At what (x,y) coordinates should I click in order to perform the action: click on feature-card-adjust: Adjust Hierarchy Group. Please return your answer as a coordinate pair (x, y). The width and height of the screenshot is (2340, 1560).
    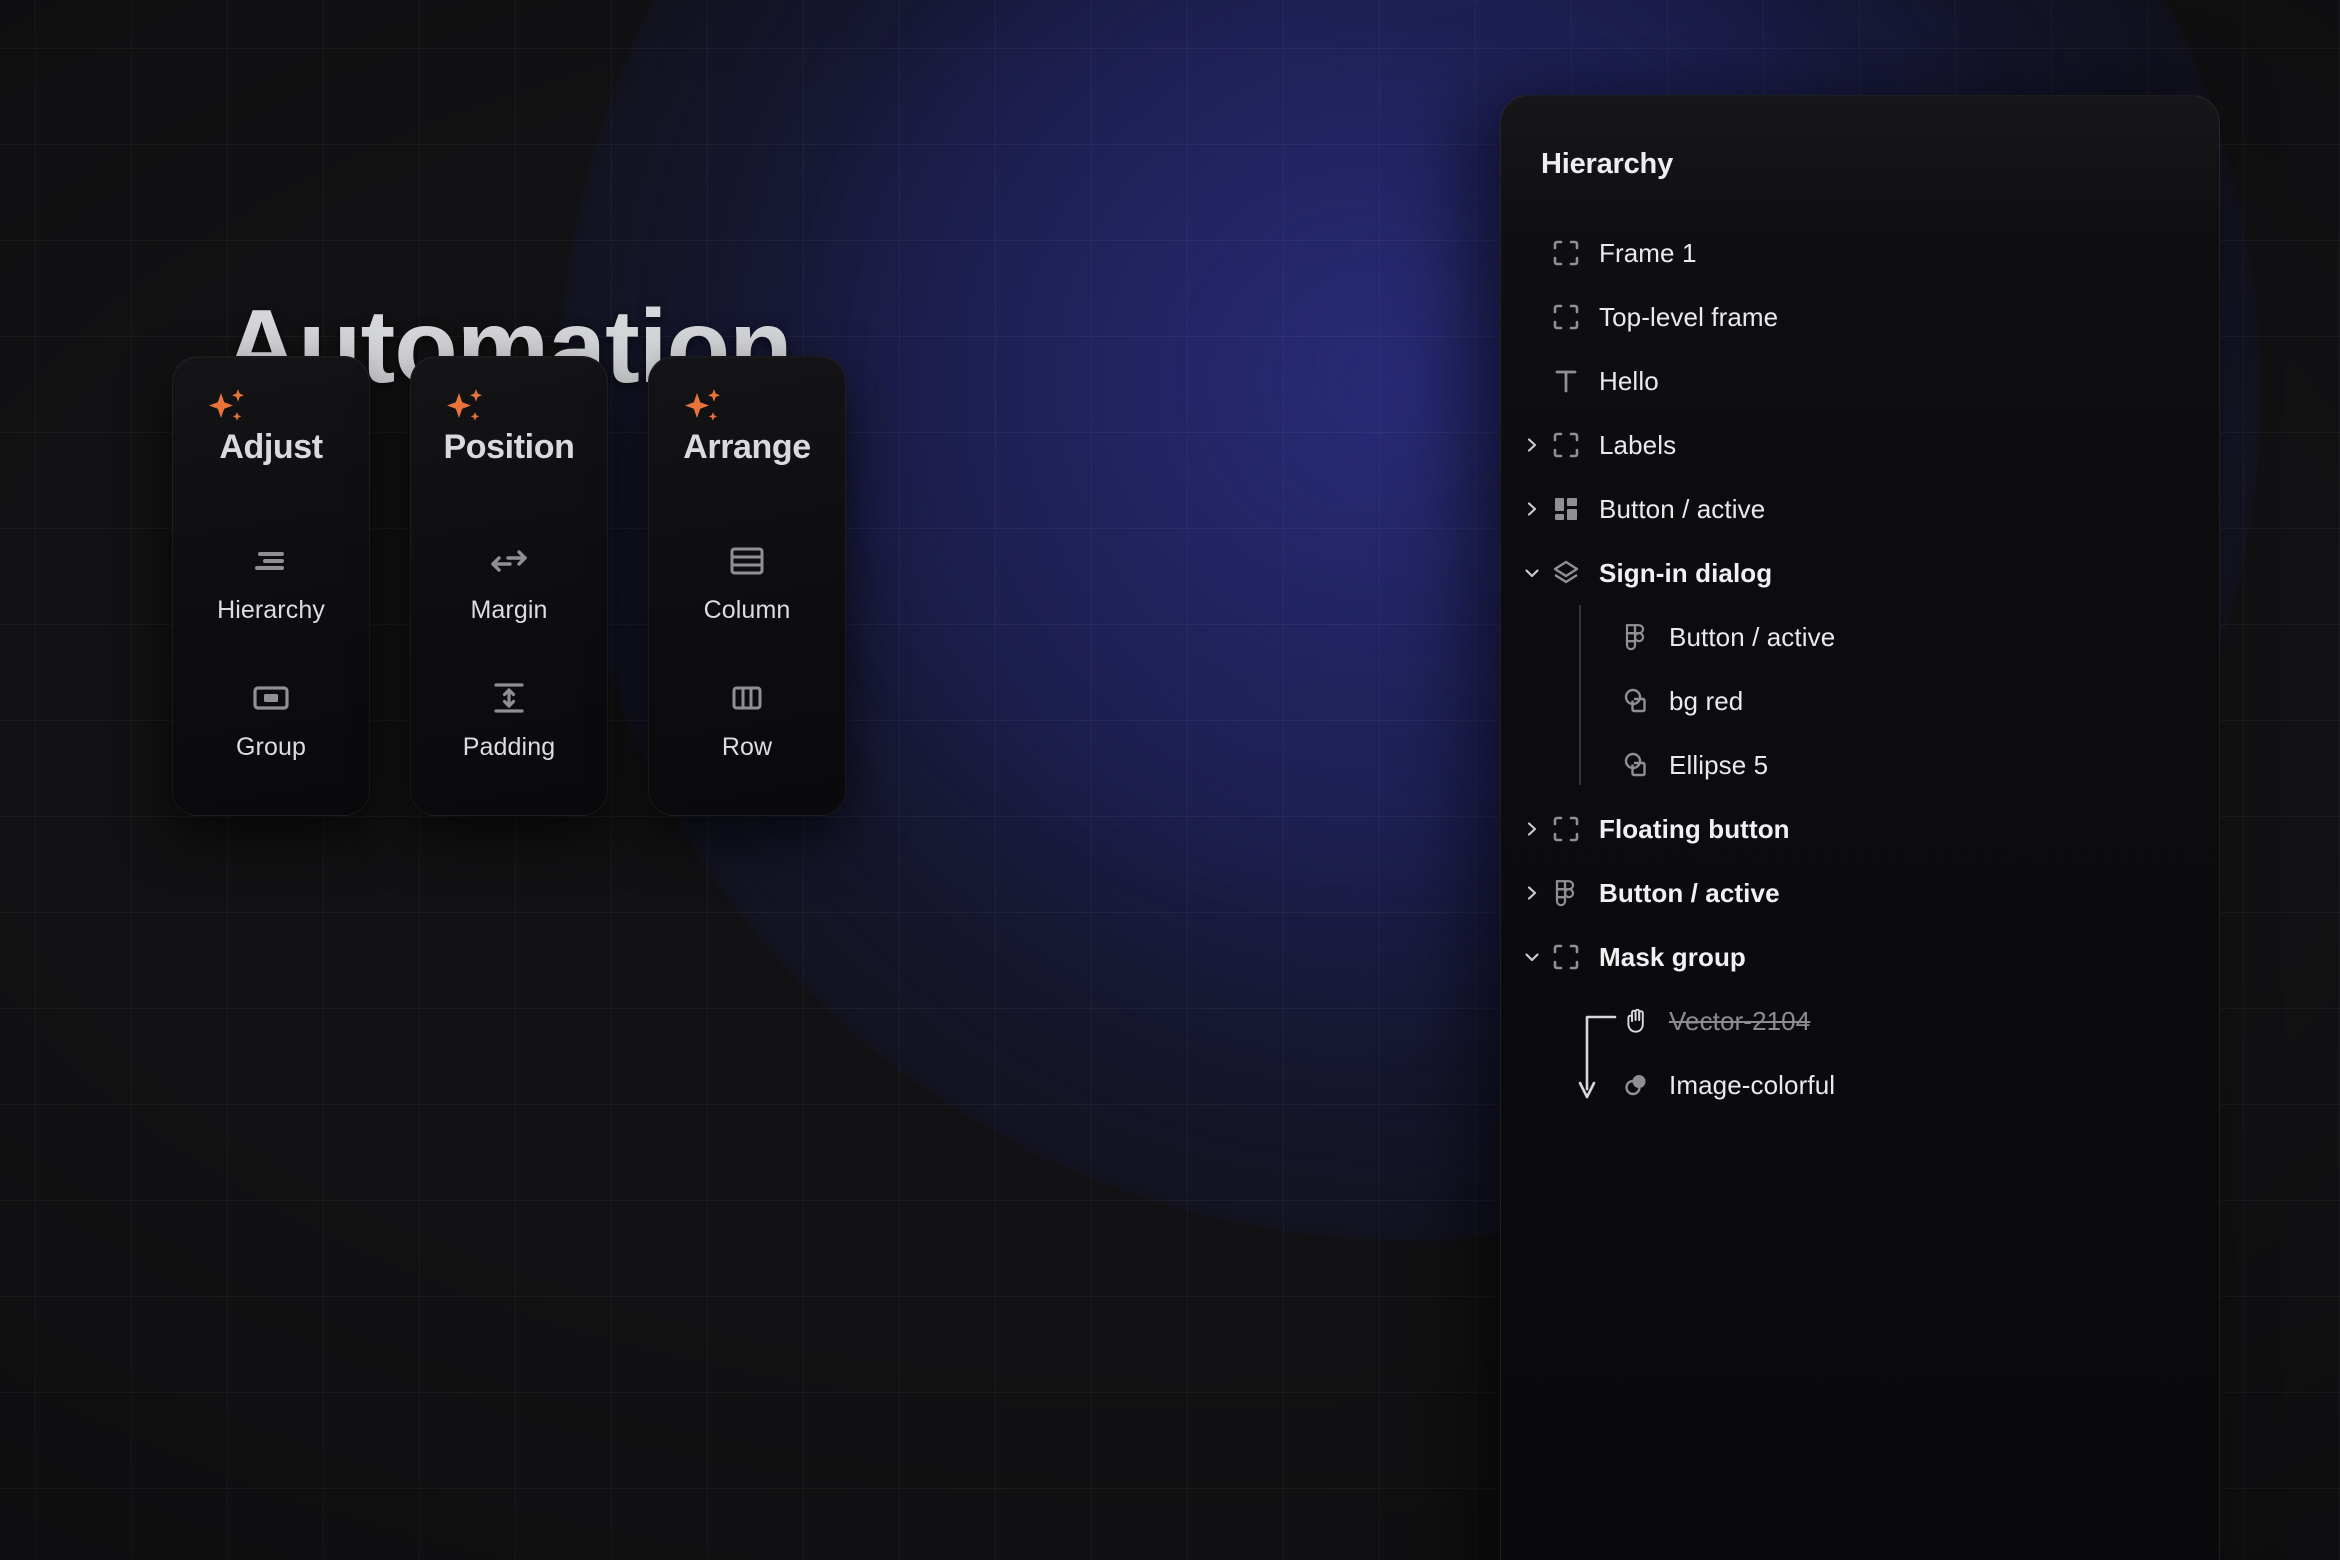
    Looking at the image, I should click on (271, 586).